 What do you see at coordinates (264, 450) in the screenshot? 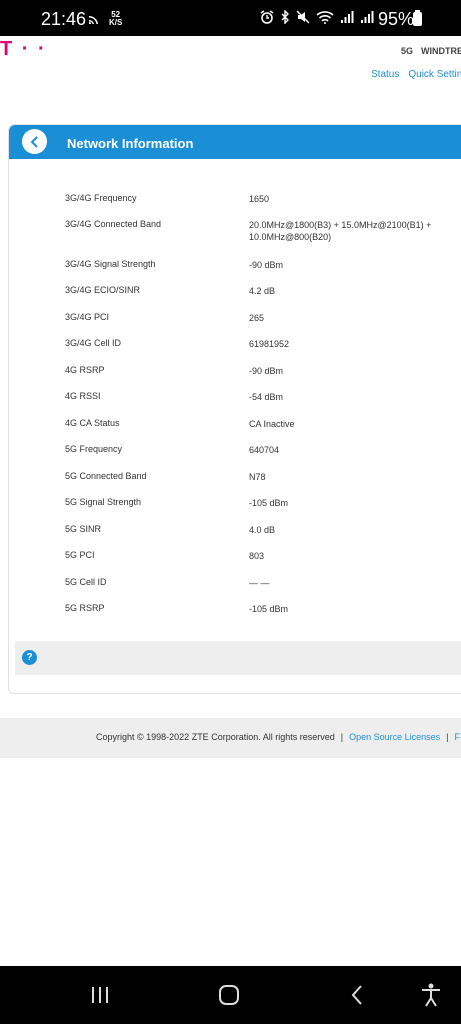
I see `row-value: 640704` at bounding box center [264, 450].